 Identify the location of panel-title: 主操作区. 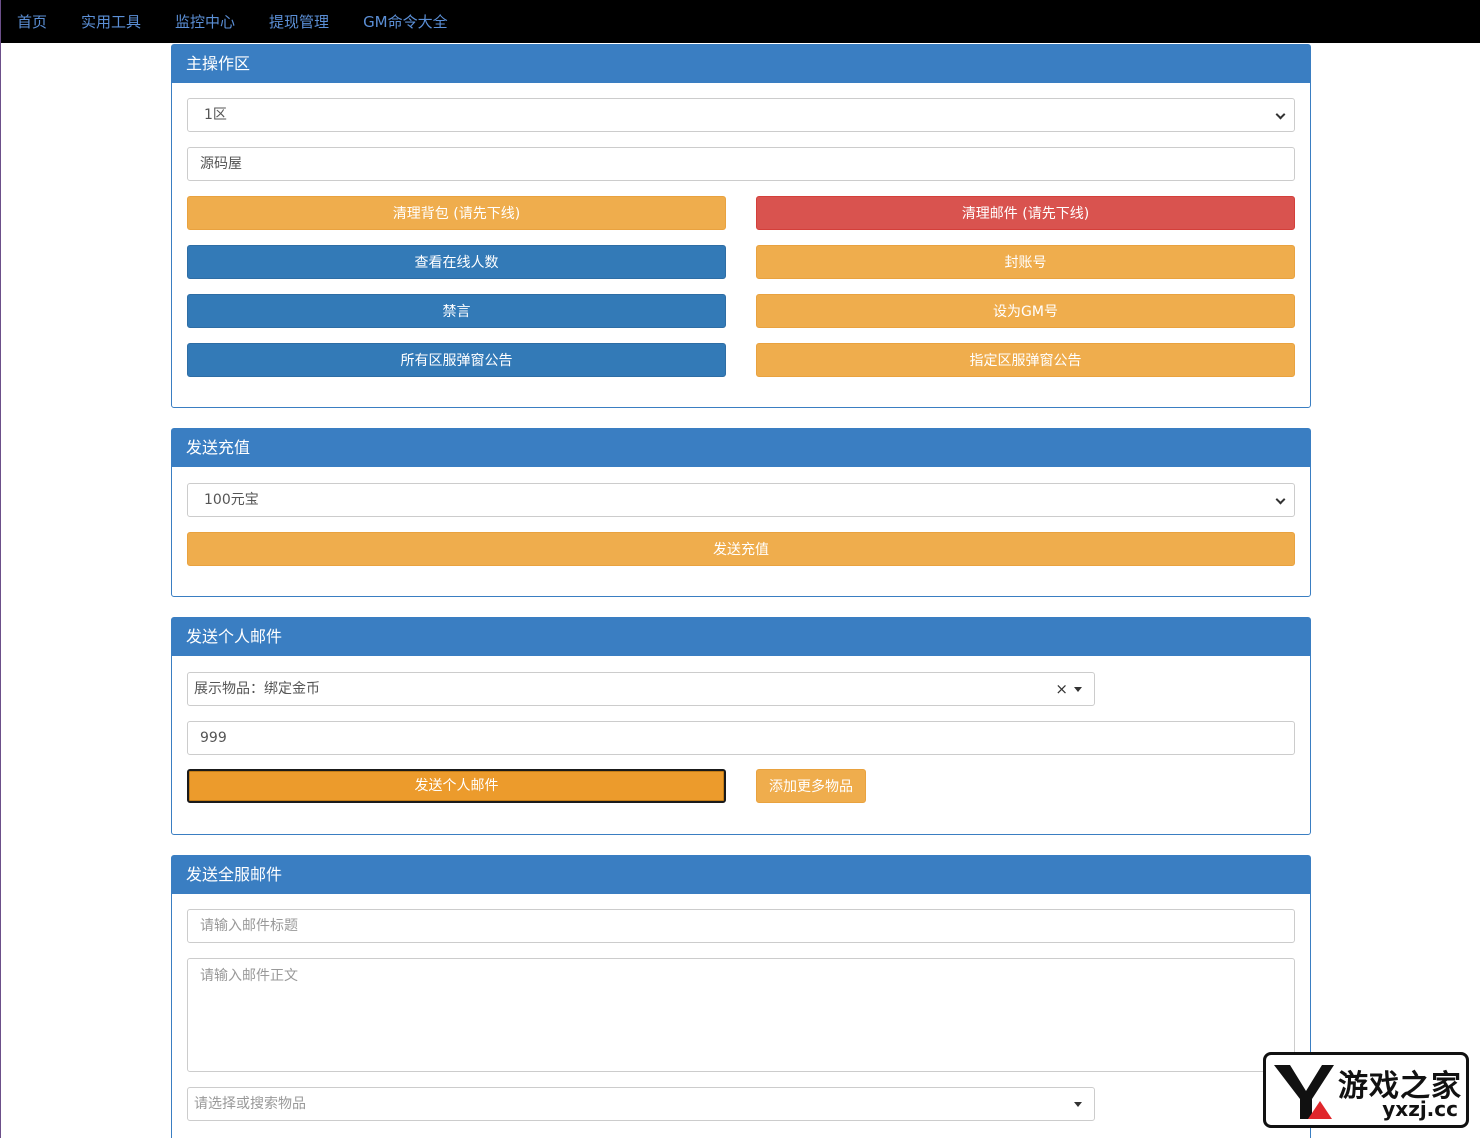
(741, 64).